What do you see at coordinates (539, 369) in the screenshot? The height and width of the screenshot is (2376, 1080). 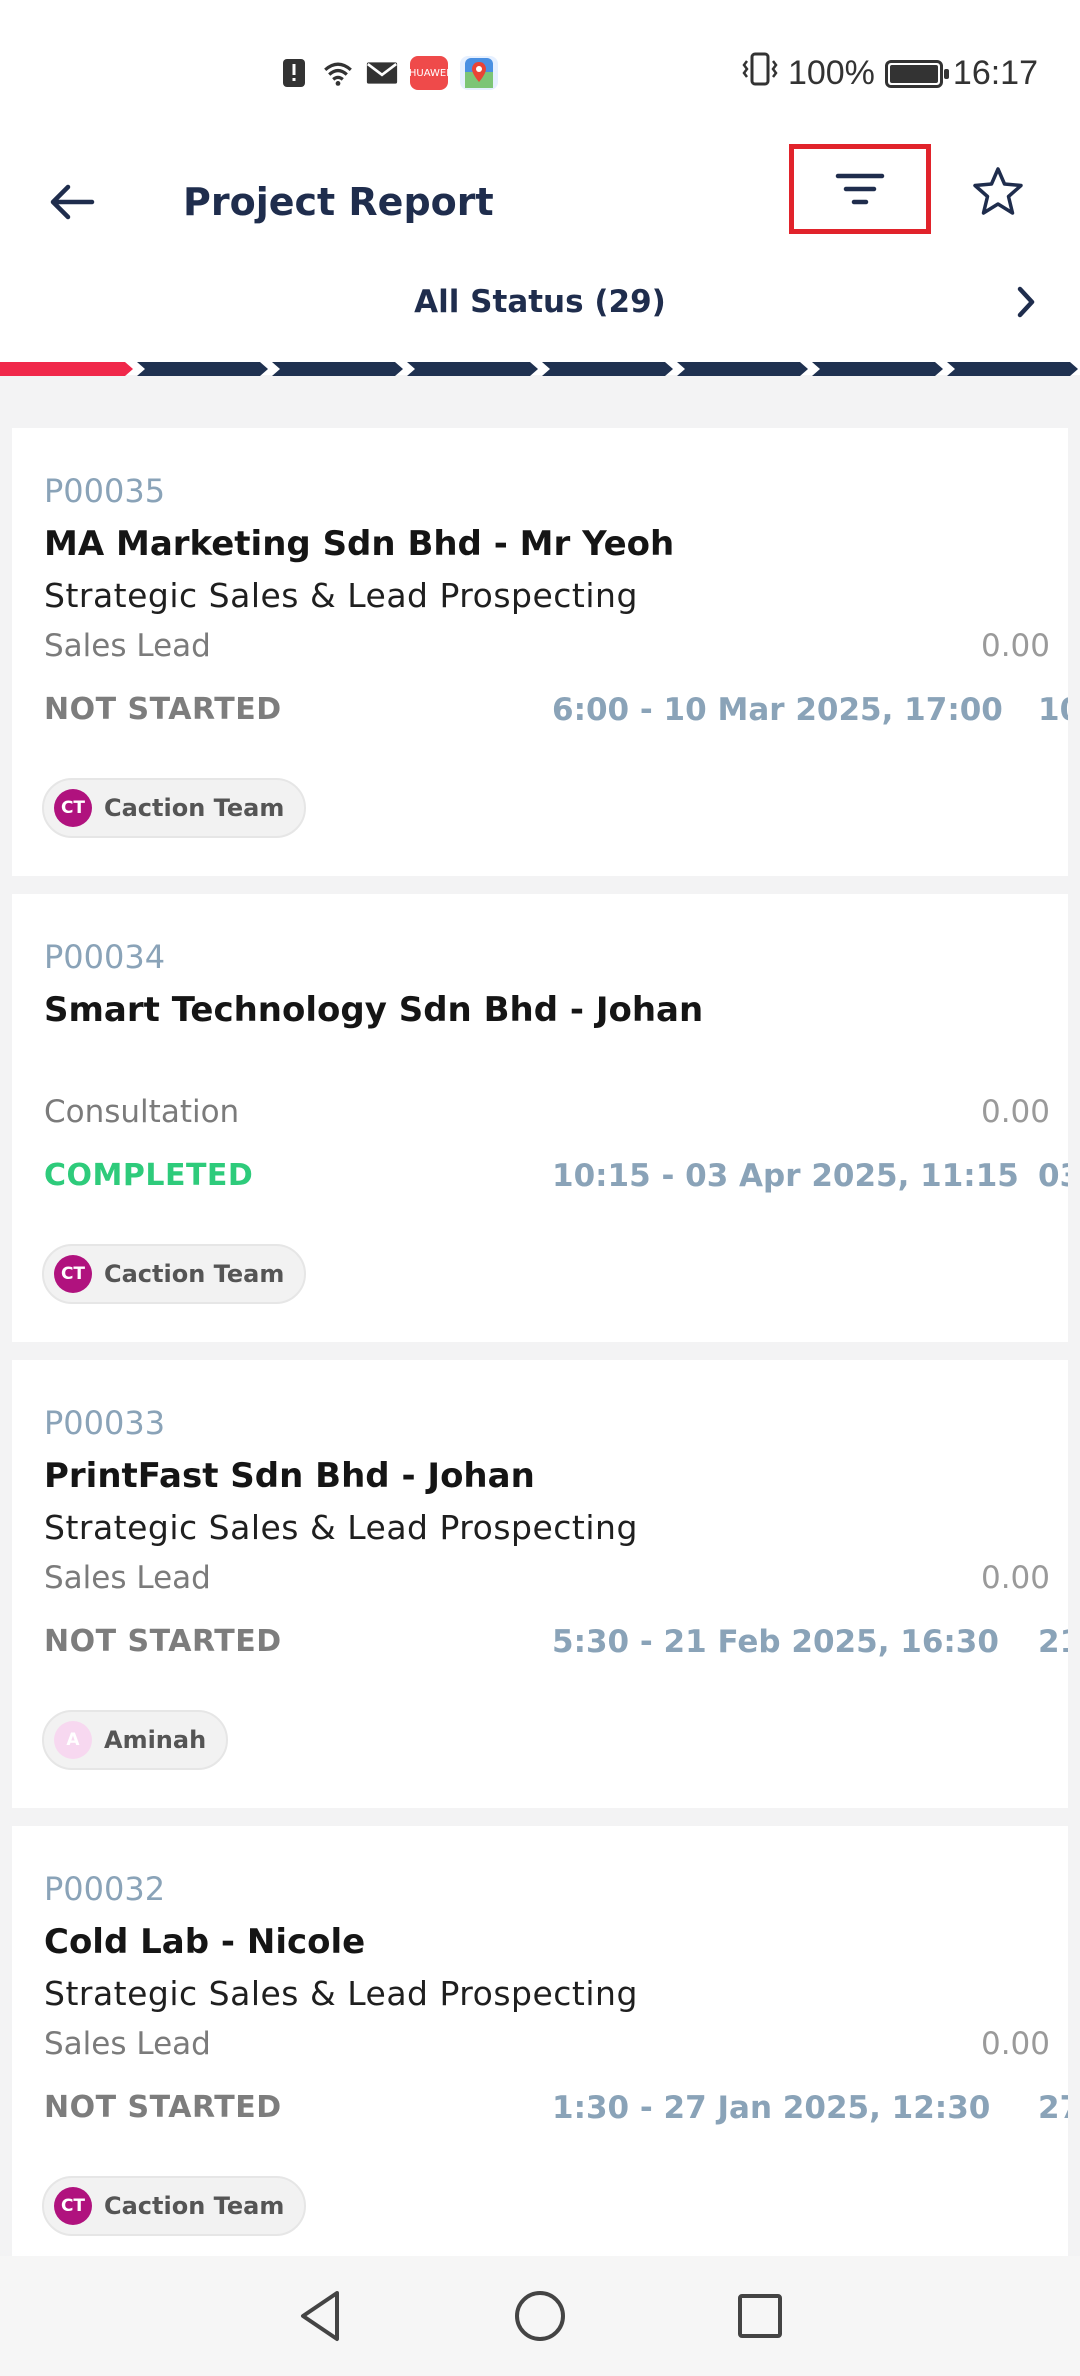 I see `status-progress-bar` at bounding box center [539, 369].